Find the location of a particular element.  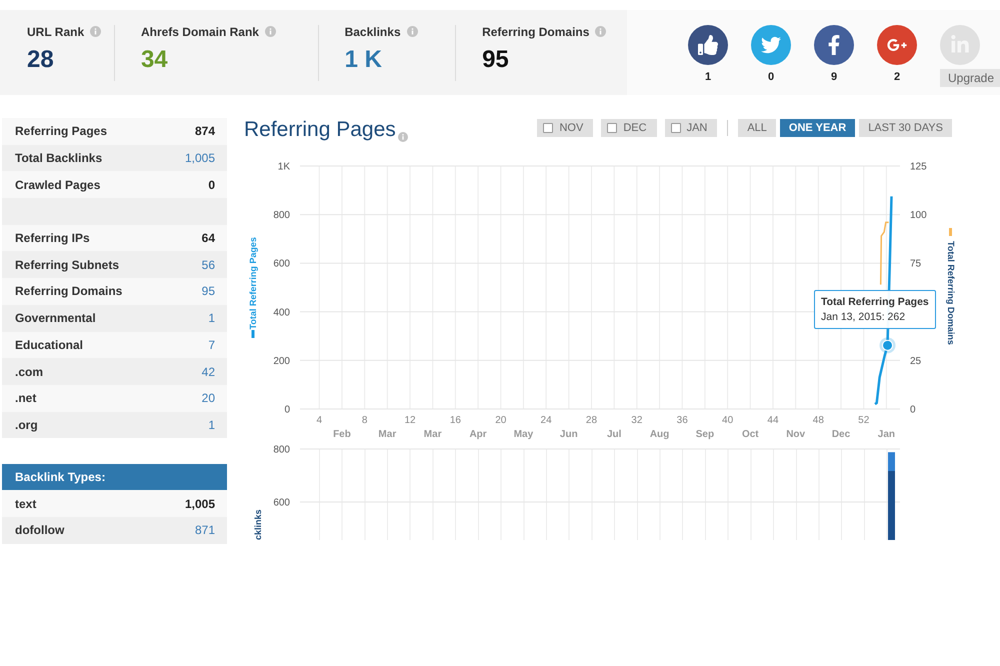

month-filter-toggle: JAN is located at coordinates (691, 128).